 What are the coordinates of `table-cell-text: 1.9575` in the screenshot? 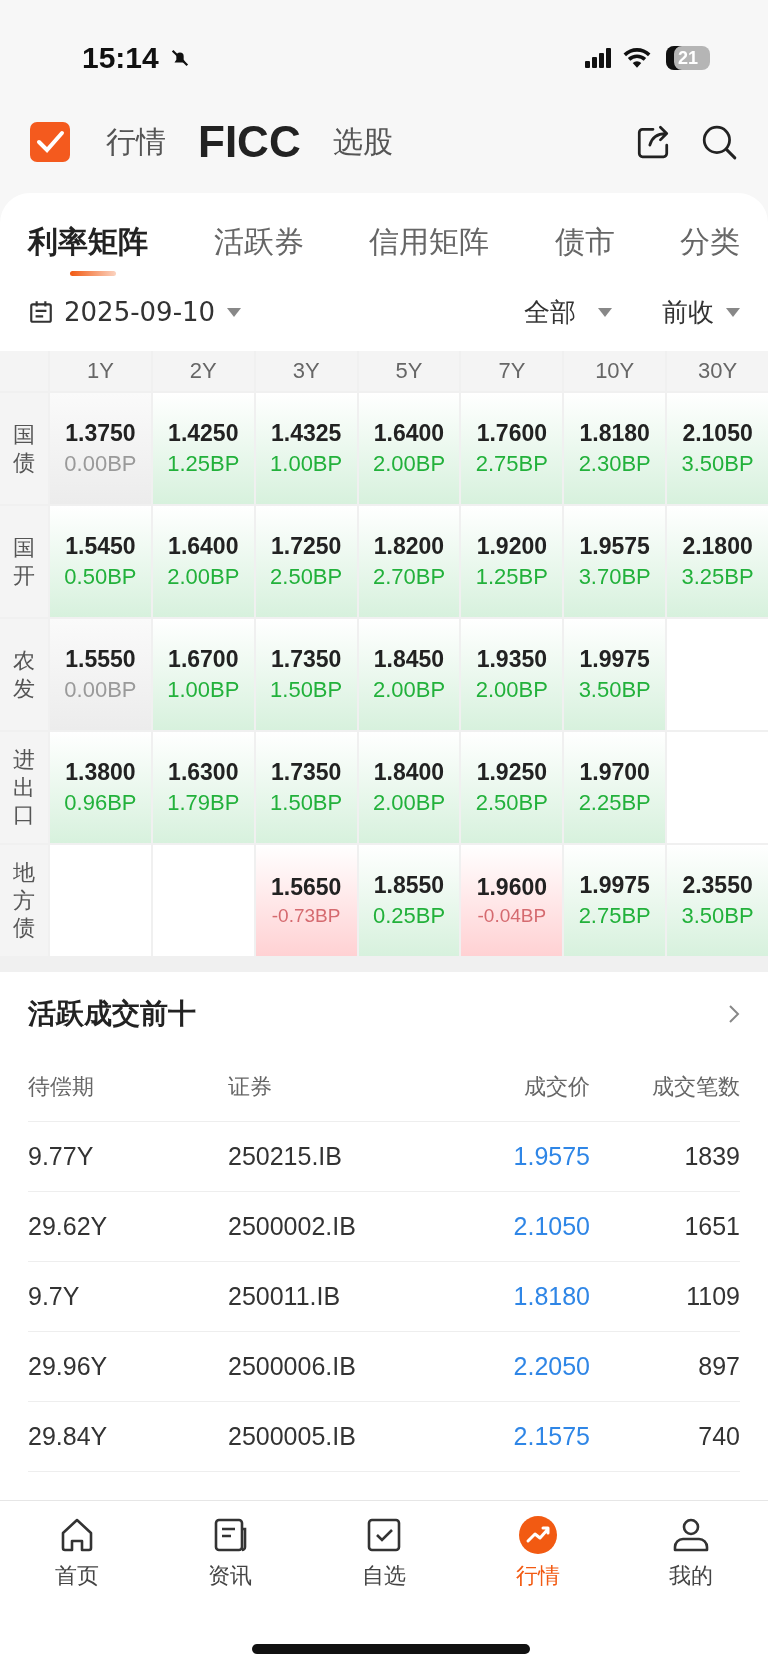 It's located at (551, 1156).